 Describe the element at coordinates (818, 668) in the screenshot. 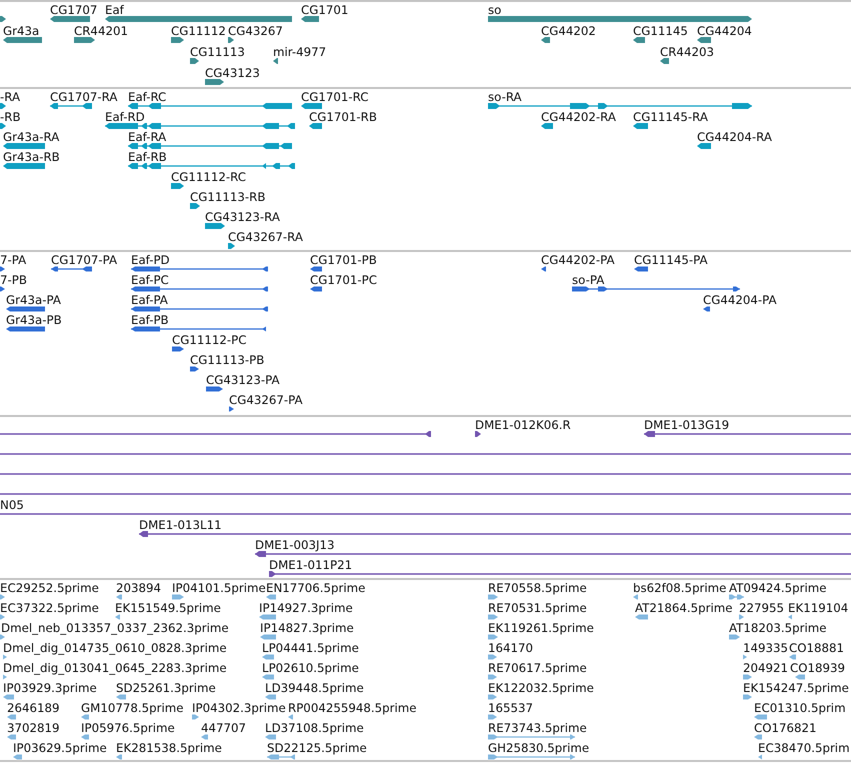

I see `est-label: CO18939` at that location.